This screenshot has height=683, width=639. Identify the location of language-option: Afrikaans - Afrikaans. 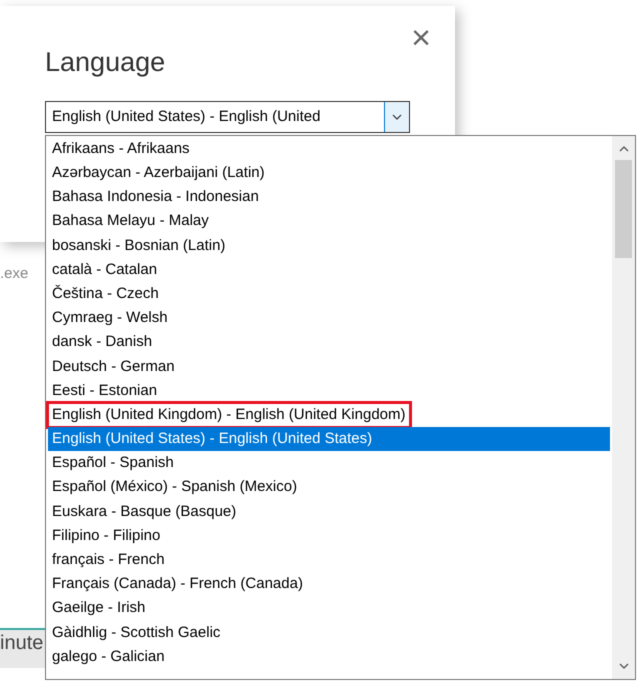
(121, 149).